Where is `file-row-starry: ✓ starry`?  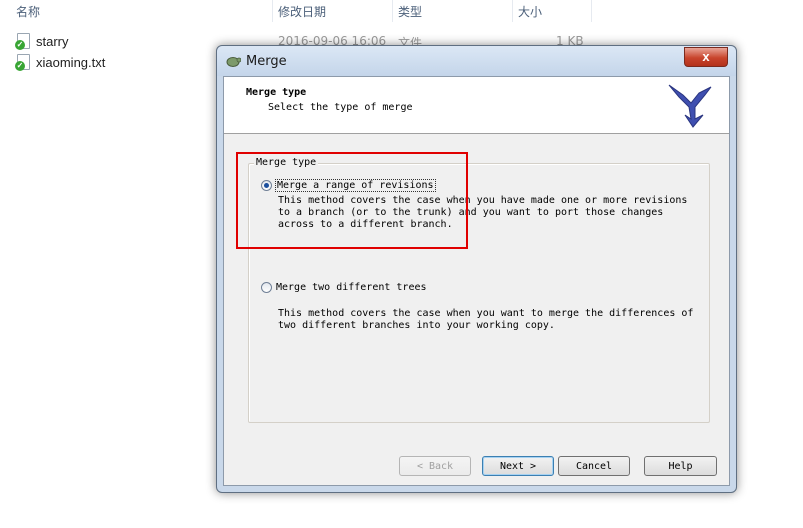 file-row-starry: ✓ starry is located at coordinates (42, 41).